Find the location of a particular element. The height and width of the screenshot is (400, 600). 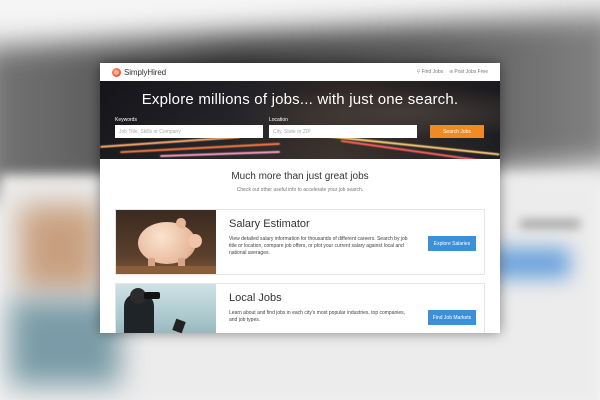

piggy-bank-image is located at coordinates (166, 242).